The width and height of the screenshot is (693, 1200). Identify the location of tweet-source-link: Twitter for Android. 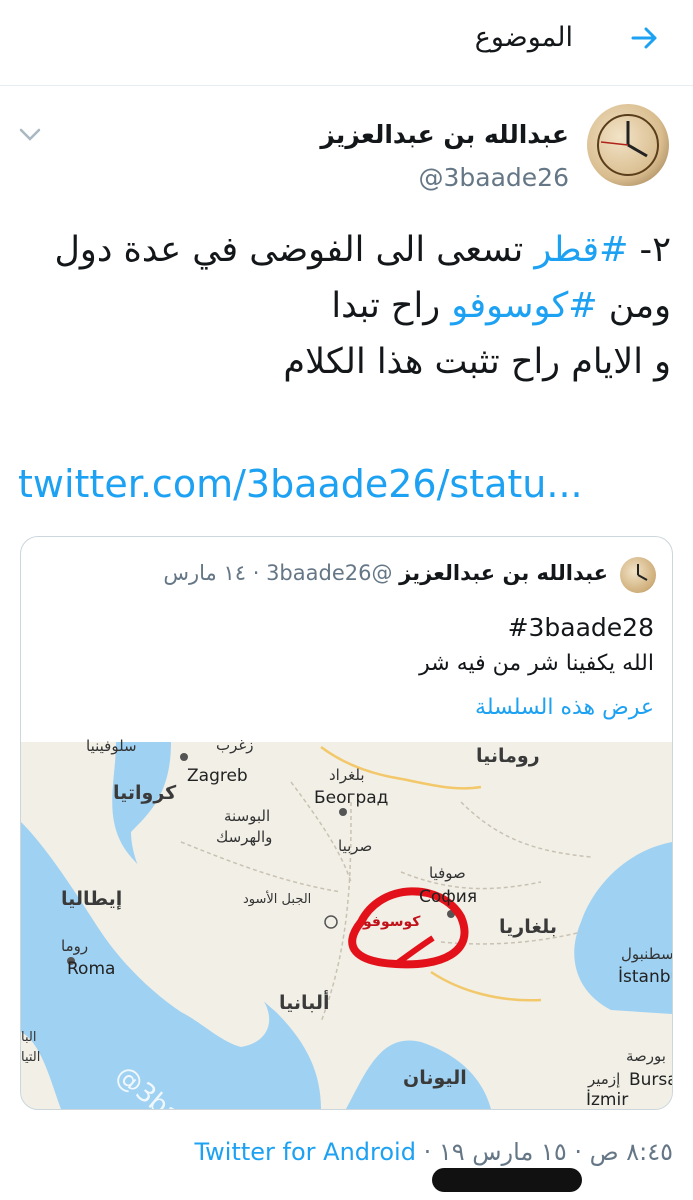
(304, 1152).